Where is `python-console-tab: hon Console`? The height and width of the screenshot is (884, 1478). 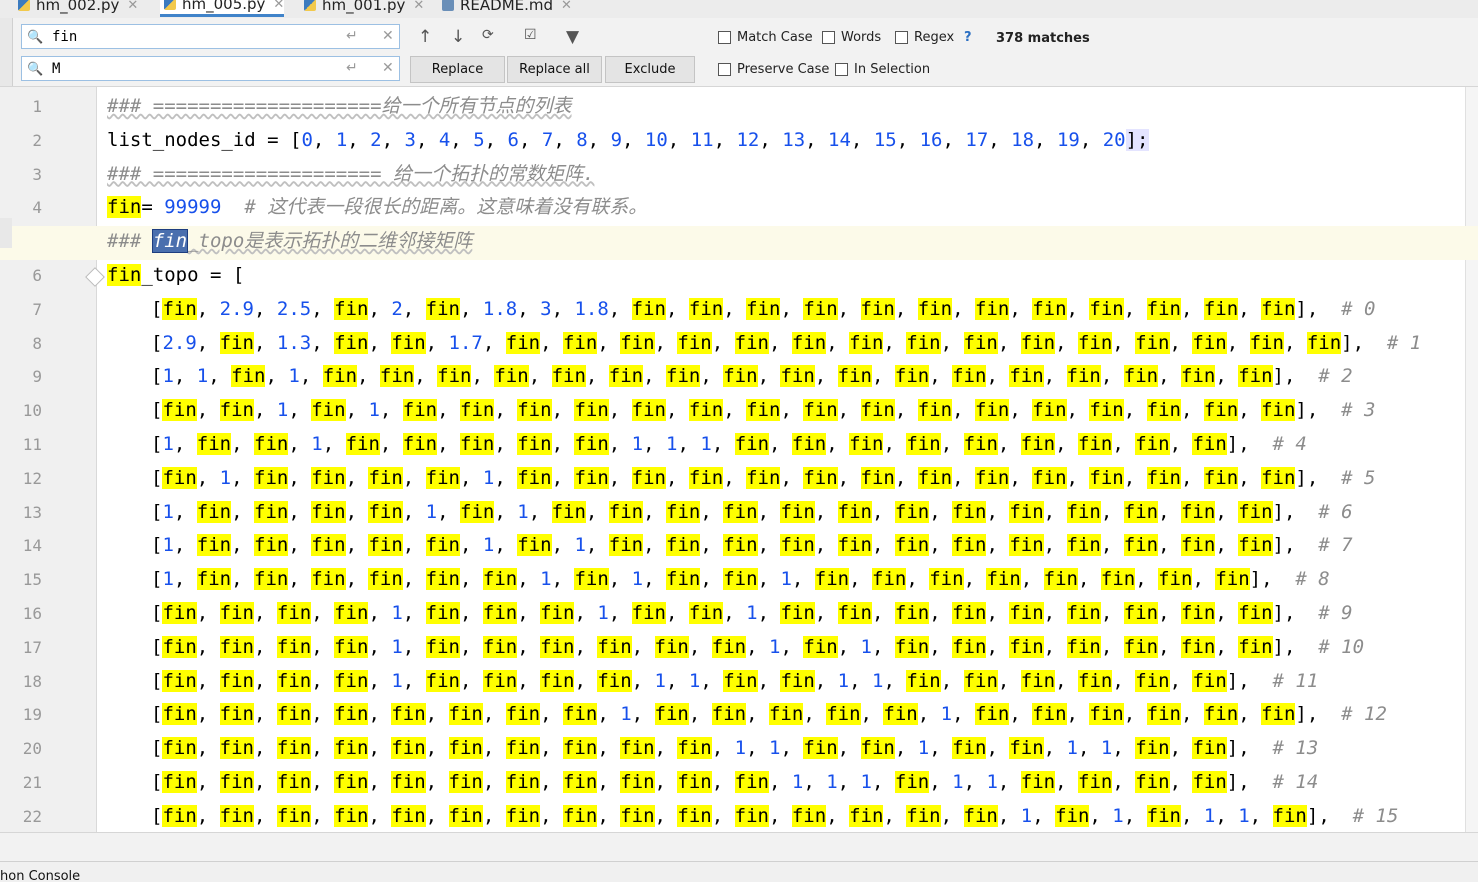
python-console-tab: hon Console is located at coordinates (40, 876).